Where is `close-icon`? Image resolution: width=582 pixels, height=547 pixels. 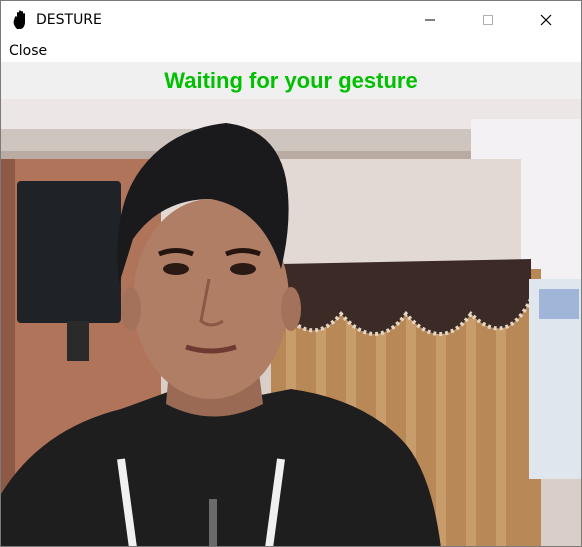
close-icon is located at coordinates (546, 20).